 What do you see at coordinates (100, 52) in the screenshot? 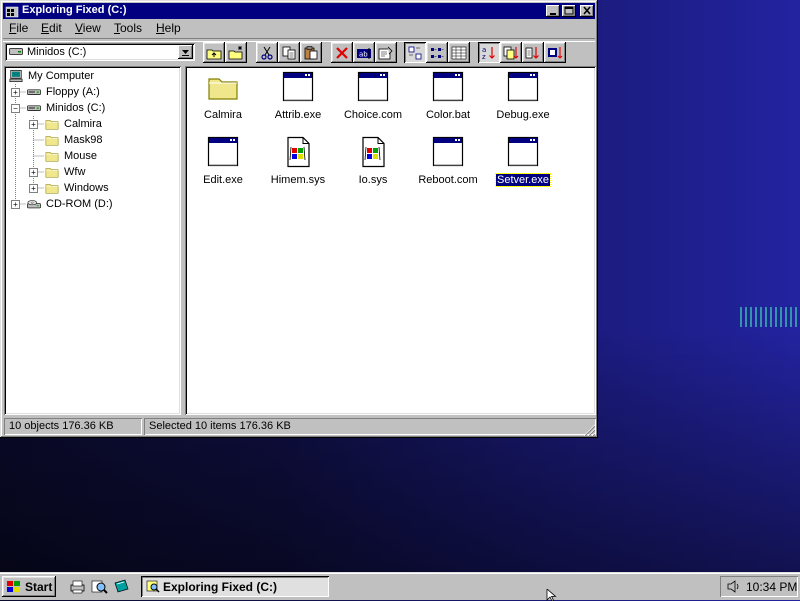
I see `drive-select: Minidos (C:)` at bounding box center [100, 52].